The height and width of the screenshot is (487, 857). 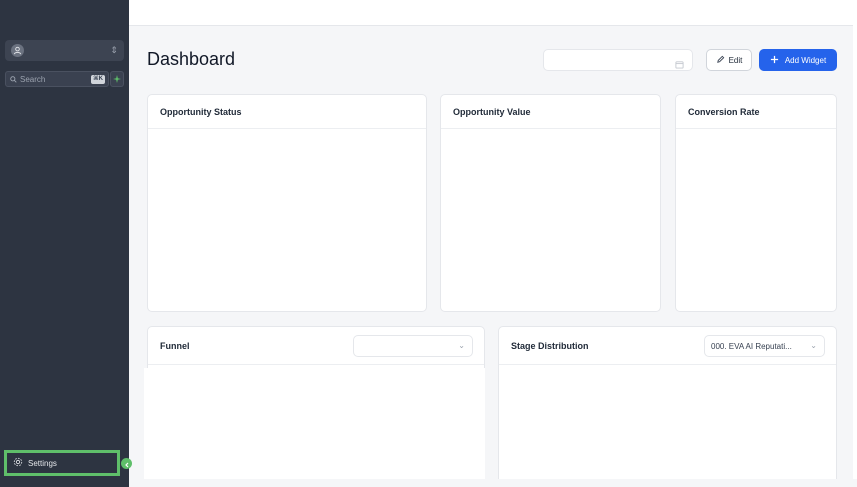 What do you see at coordinates (287, 203) in the screenshot?
I see `opportunity-status-card: Opportunity Status` at bounding box center [287, 203].